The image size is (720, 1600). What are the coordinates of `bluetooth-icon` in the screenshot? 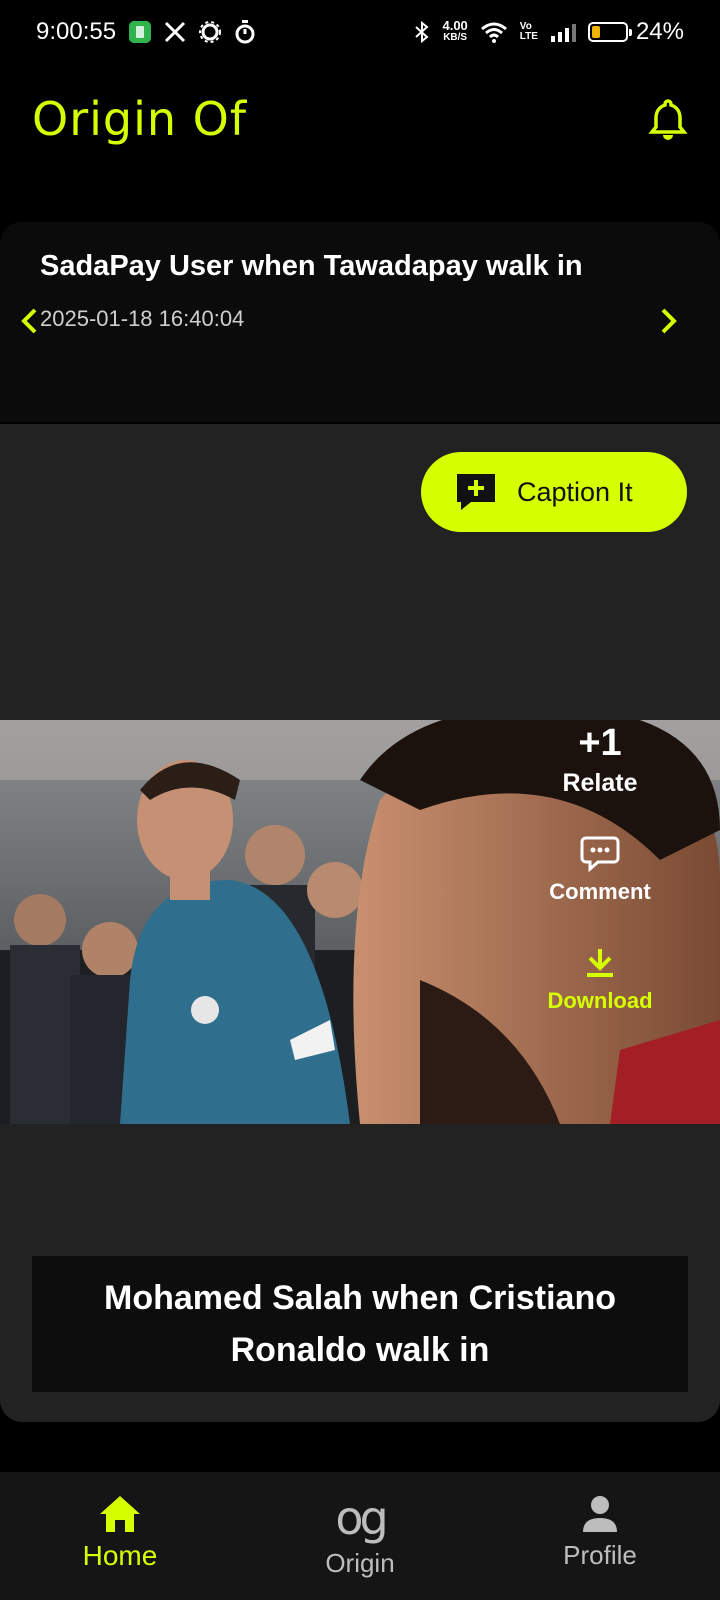 It's located at (422, 32).